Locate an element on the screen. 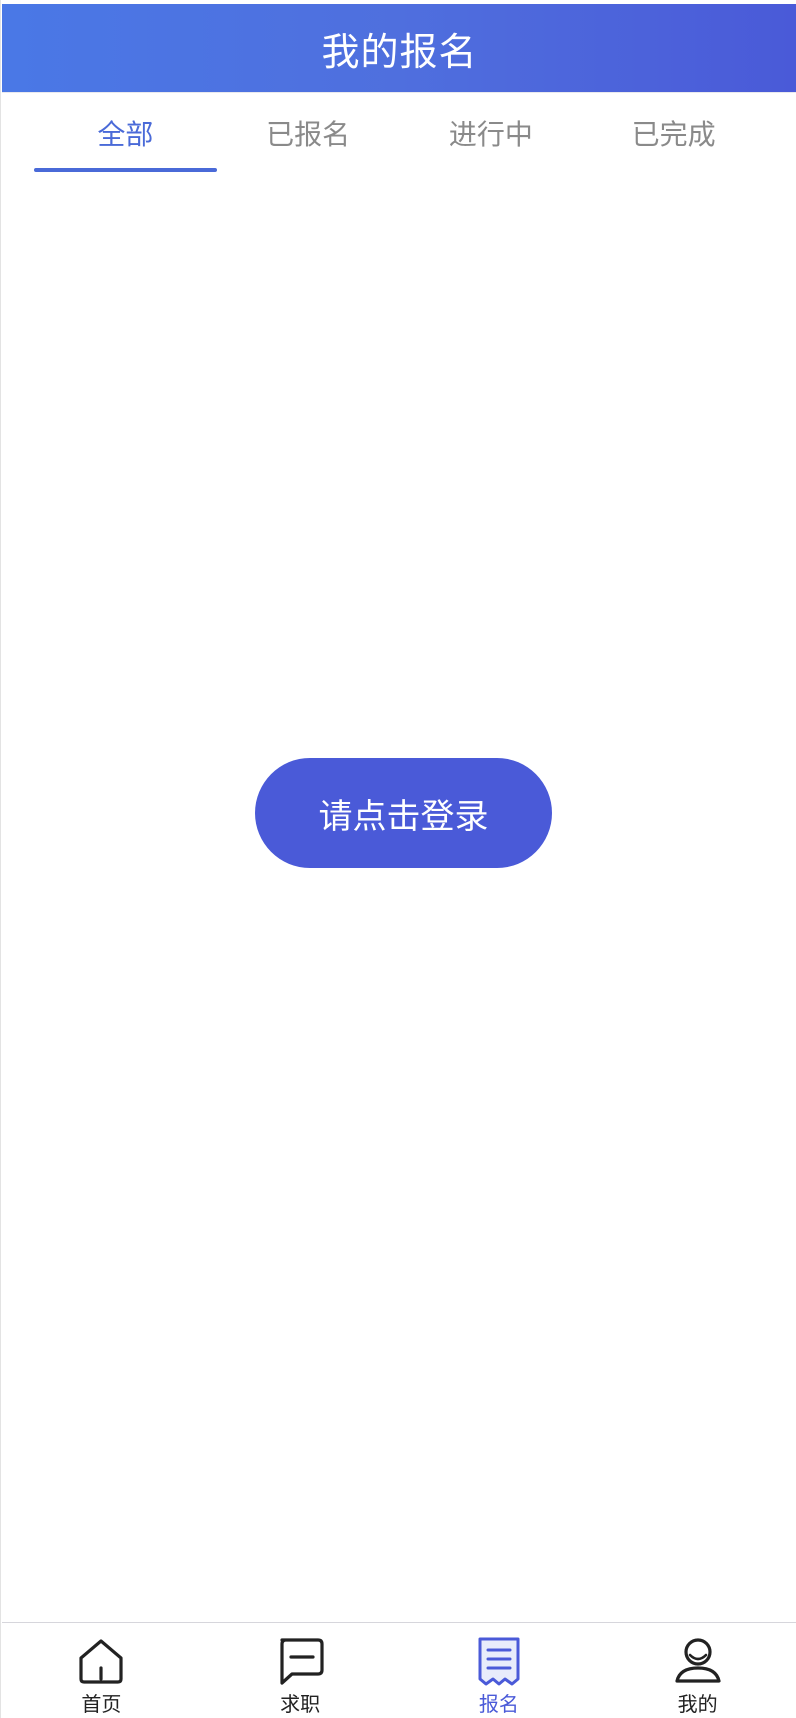  header-bar: 我的报名 is located at coordinates (399, 48).